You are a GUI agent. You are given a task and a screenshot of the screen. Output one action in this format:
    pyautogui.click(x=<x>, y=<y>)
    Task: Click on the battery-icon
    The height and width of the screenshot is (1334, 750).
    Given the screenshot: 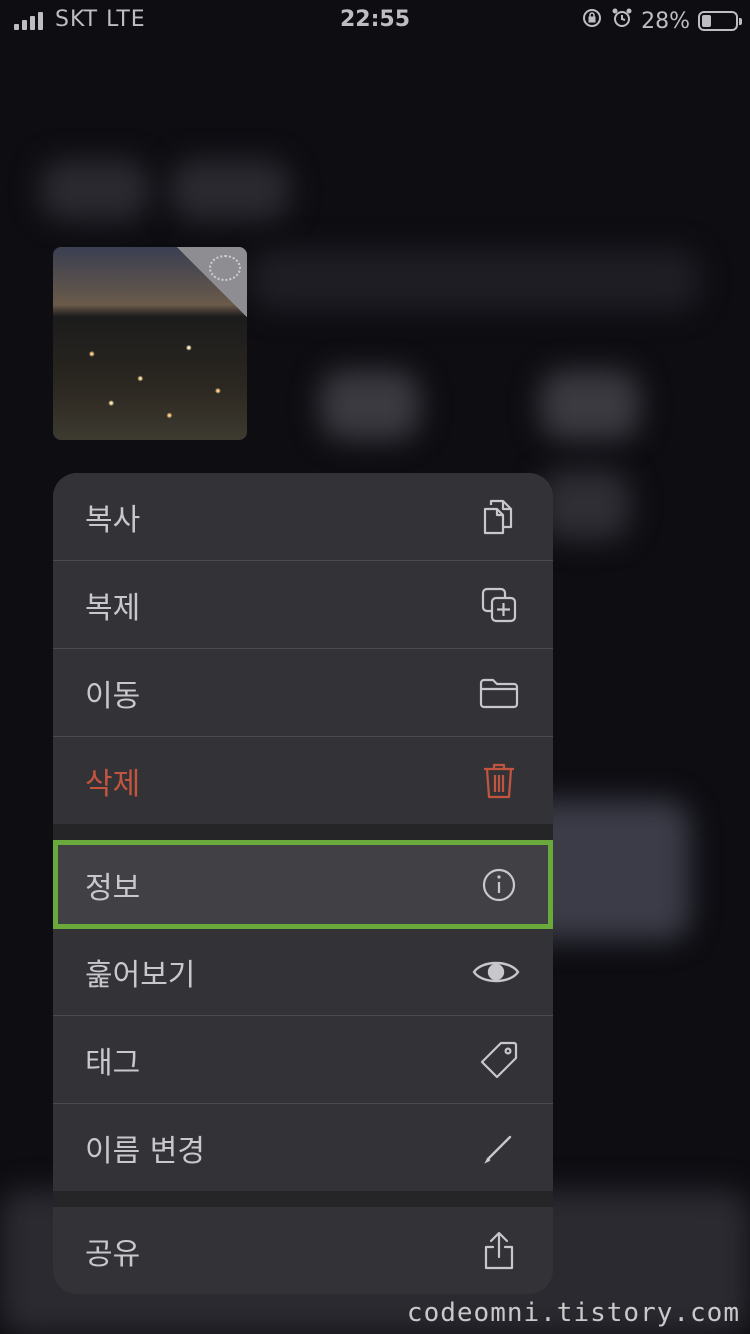 What is the action you would take?
    pyautogui.click(x=720, y=21)
    